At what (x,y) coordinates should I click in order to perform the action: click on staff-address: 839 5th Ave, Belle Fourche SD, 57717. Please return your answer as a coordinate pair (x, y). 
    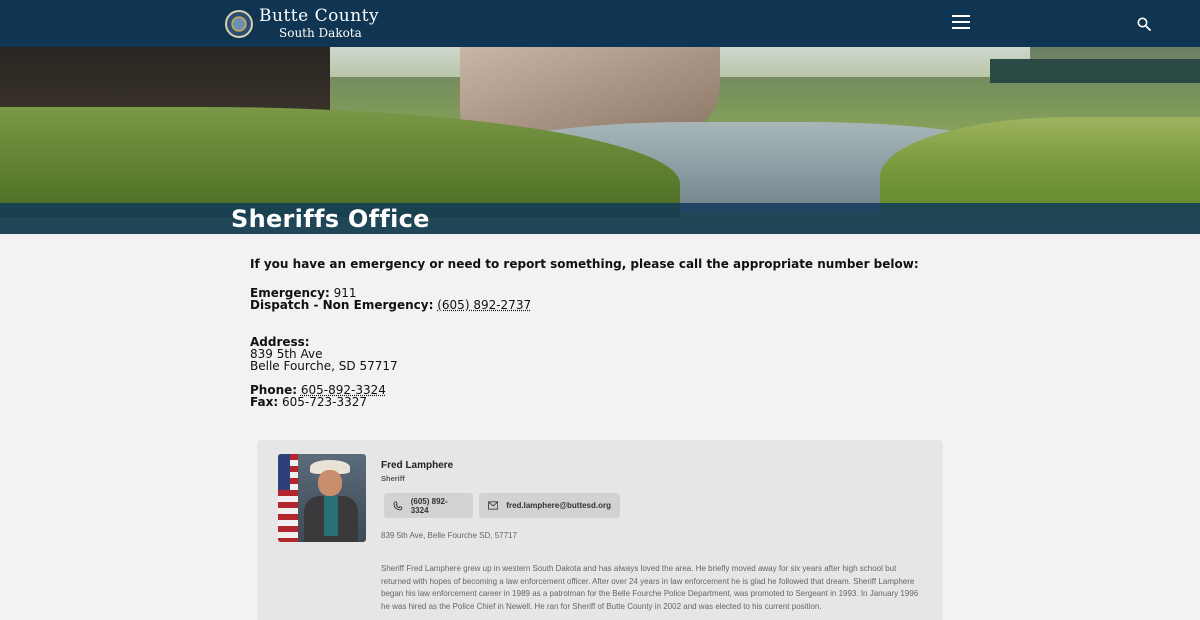
    Looking at the image, I should click on (449, 535).